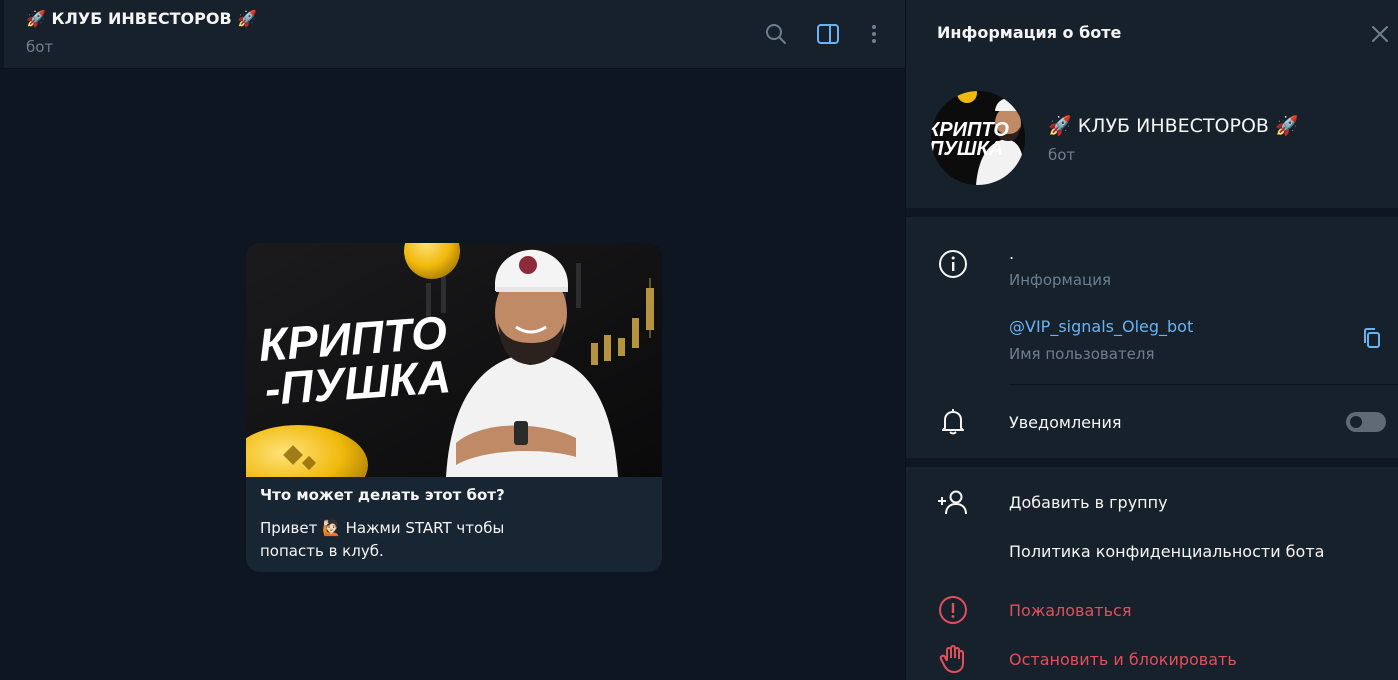  What do you see at coordinates (1070, 610) in the screenshot?
I see `report-button: Пожаловаться` at bounding box center [1070, 610].